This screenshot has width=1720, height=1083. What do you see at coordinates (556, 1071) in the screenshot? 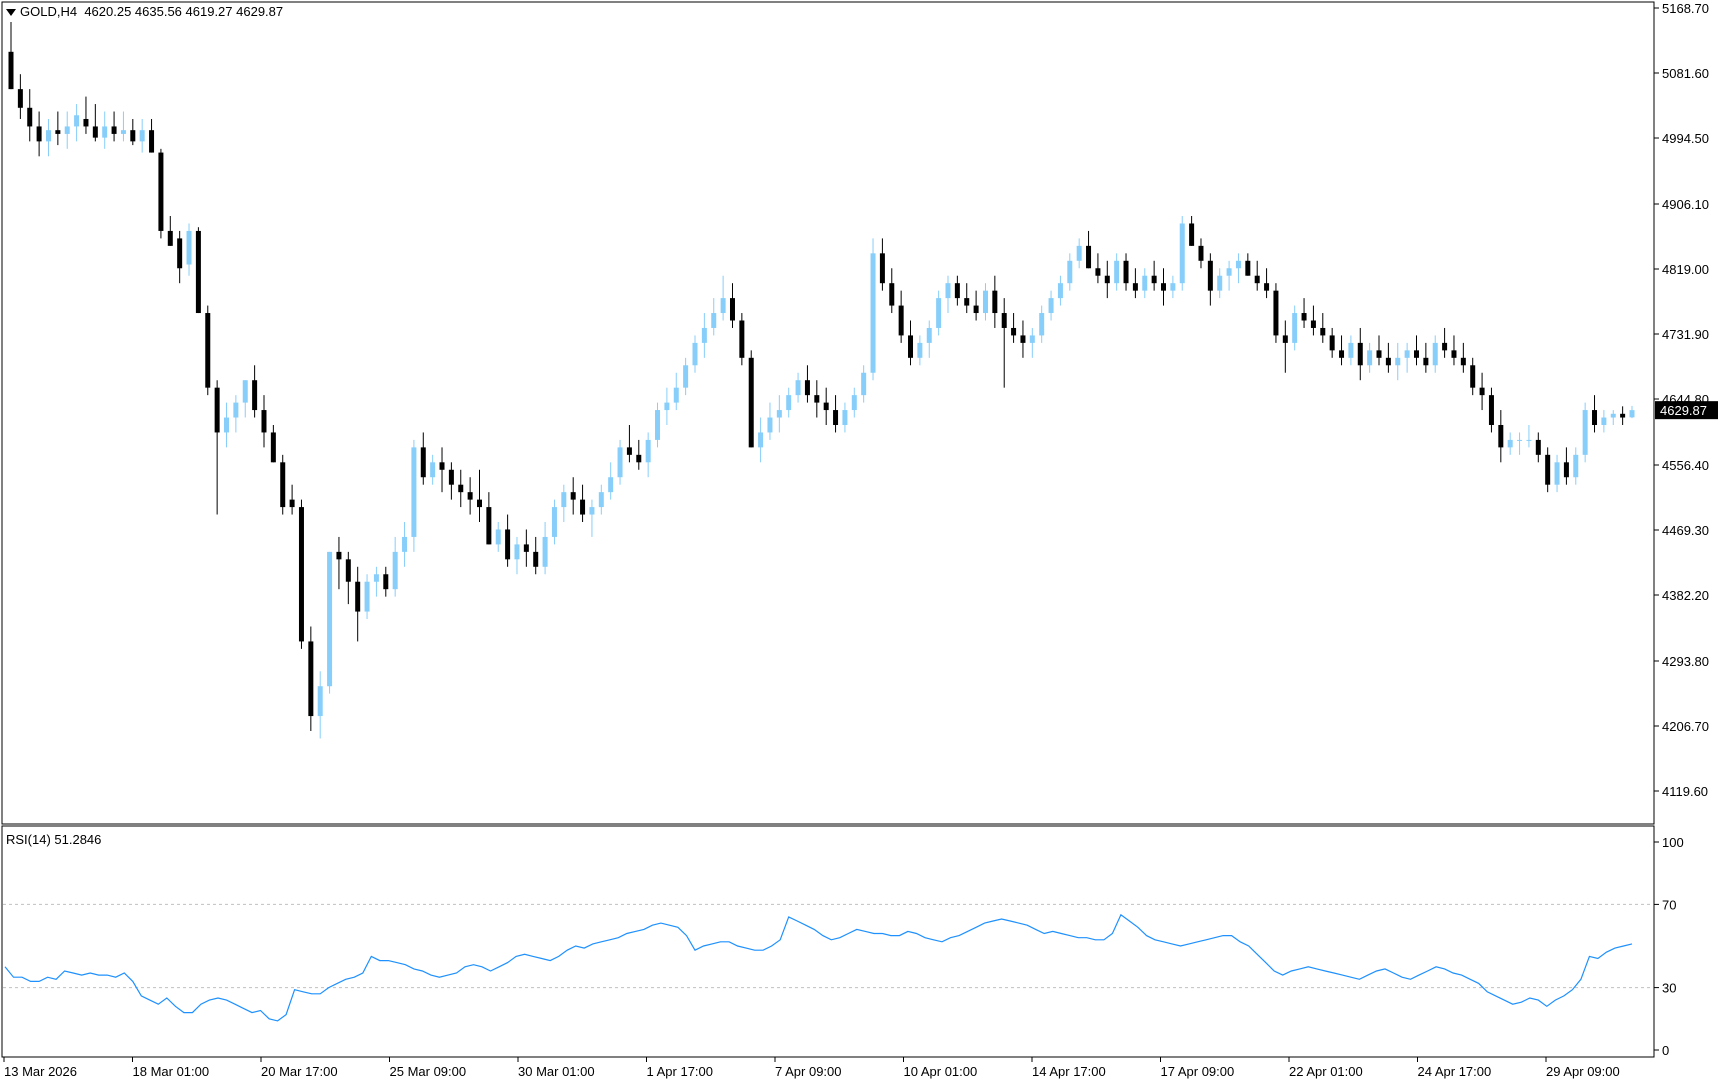
I see `time-tick-label: 30 Mar 01:00` at bounding box center [556, 1071].